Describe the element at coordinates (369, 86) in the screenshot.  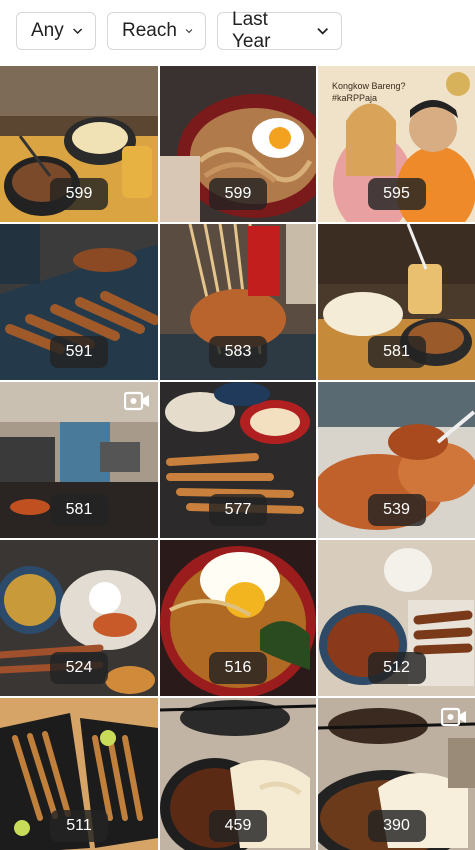
I see `poster-headline: Kongkow Bareng?` at that location.